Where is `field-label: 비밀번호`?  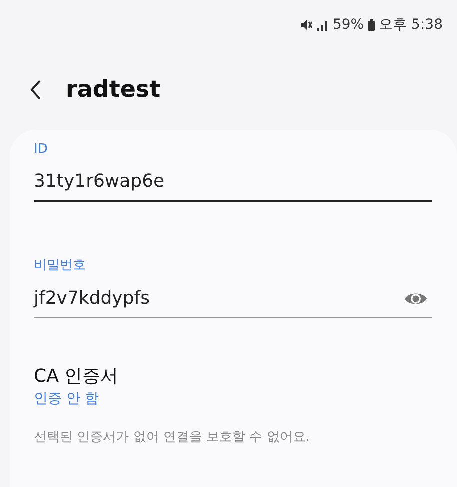
field-label: 비밀번호 is located at coordinates (60, 265).